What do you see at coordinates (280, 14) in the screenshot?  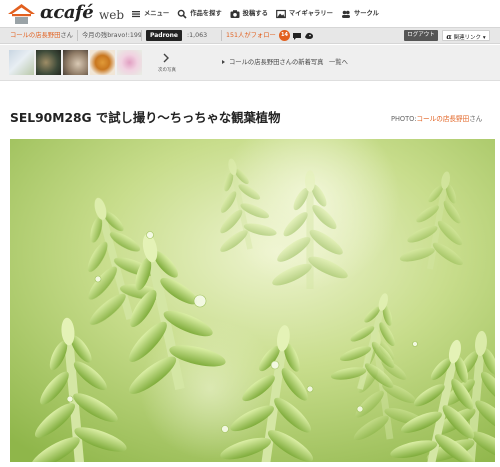 I see `gallery-icon` at bounding box center [280, 14].